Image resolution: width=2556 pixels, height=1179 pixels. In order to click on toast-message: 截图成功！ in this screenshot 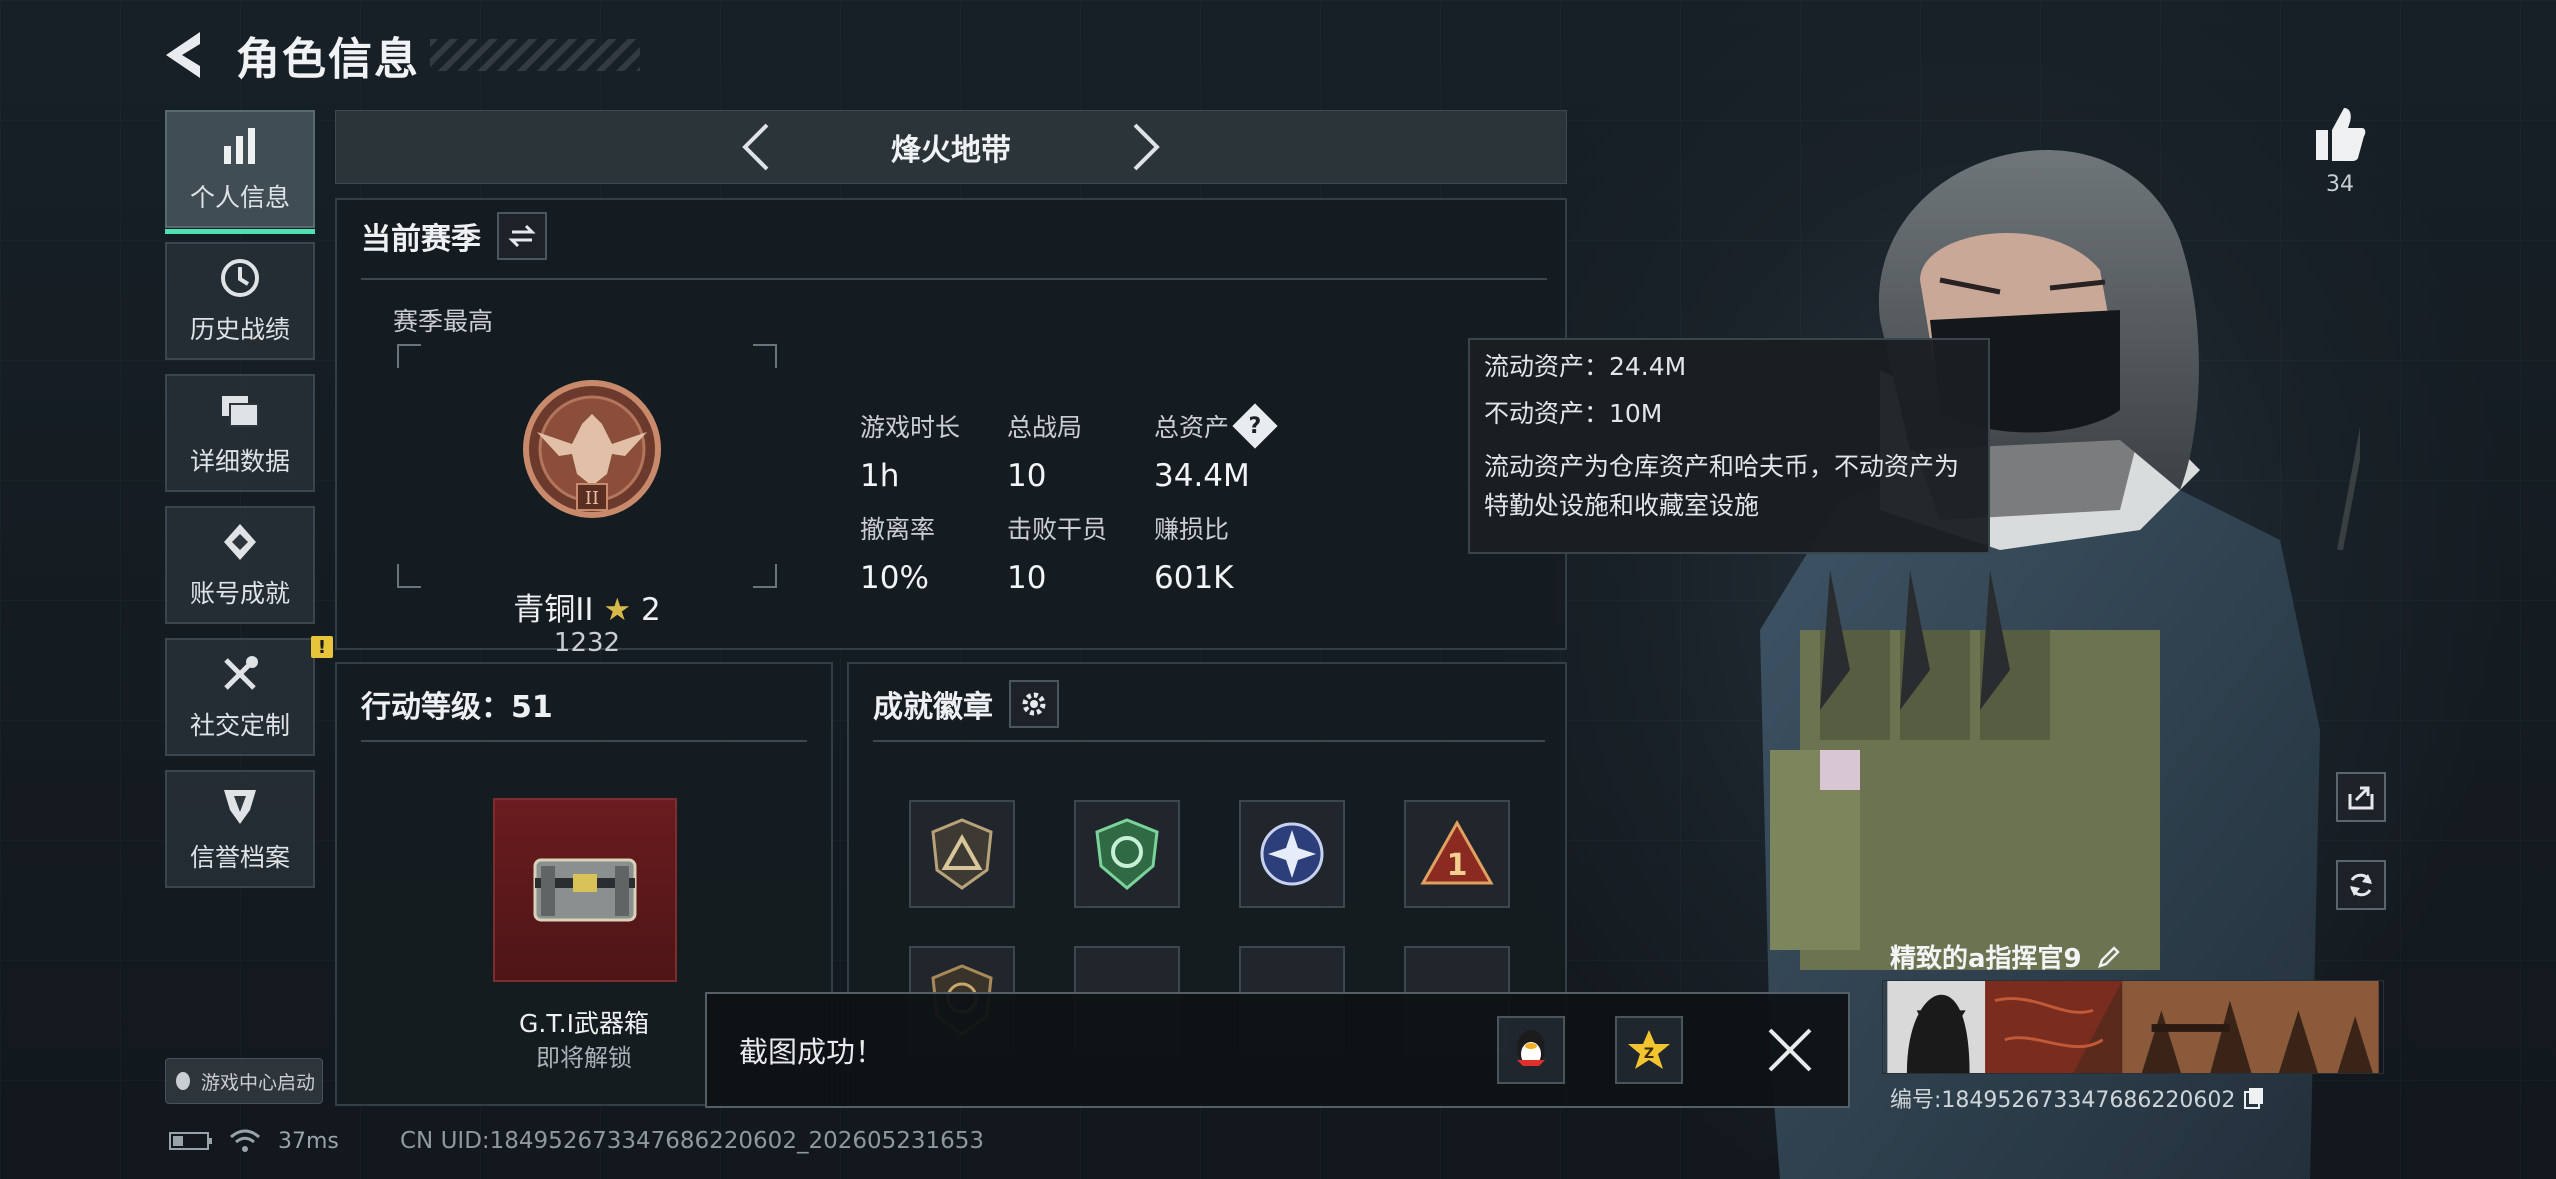, I will do `click(812, 1052)`.